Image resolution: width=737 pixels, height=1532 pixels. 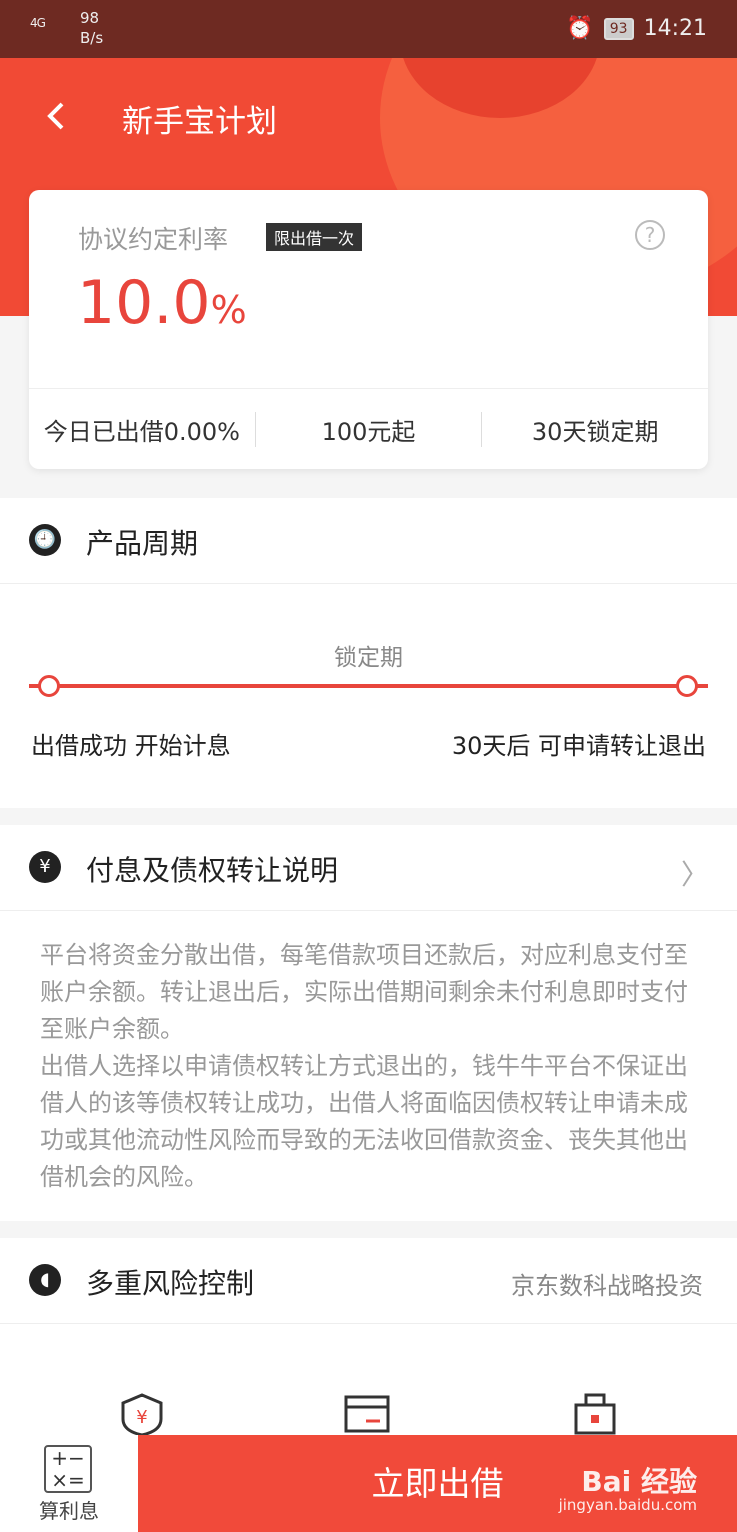 I want to click on calc-interest-button: +− ×= 算利息, so click(x=69, y=1483).